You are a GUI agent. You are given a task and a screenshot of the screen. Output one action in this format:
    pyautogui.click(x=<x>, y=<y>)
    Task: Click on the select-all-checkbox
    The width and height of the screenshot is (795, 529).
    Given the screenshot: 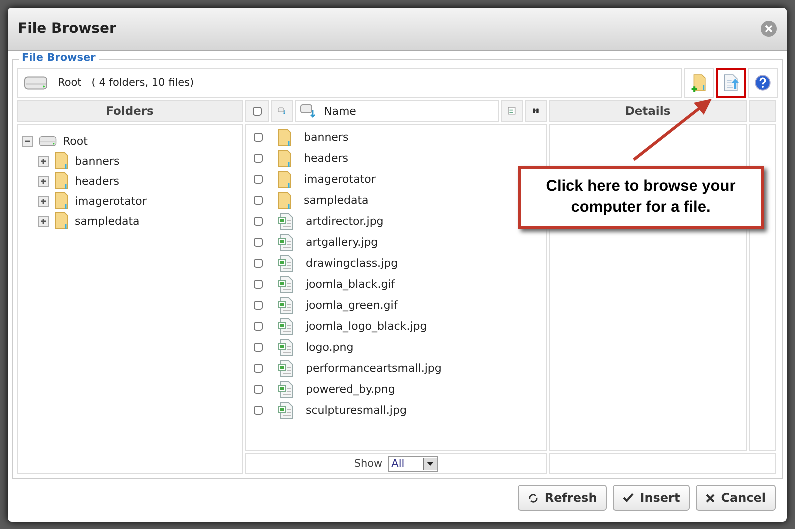 What is the action you would take?
    pyautogui.click(x=257, y=111)
    